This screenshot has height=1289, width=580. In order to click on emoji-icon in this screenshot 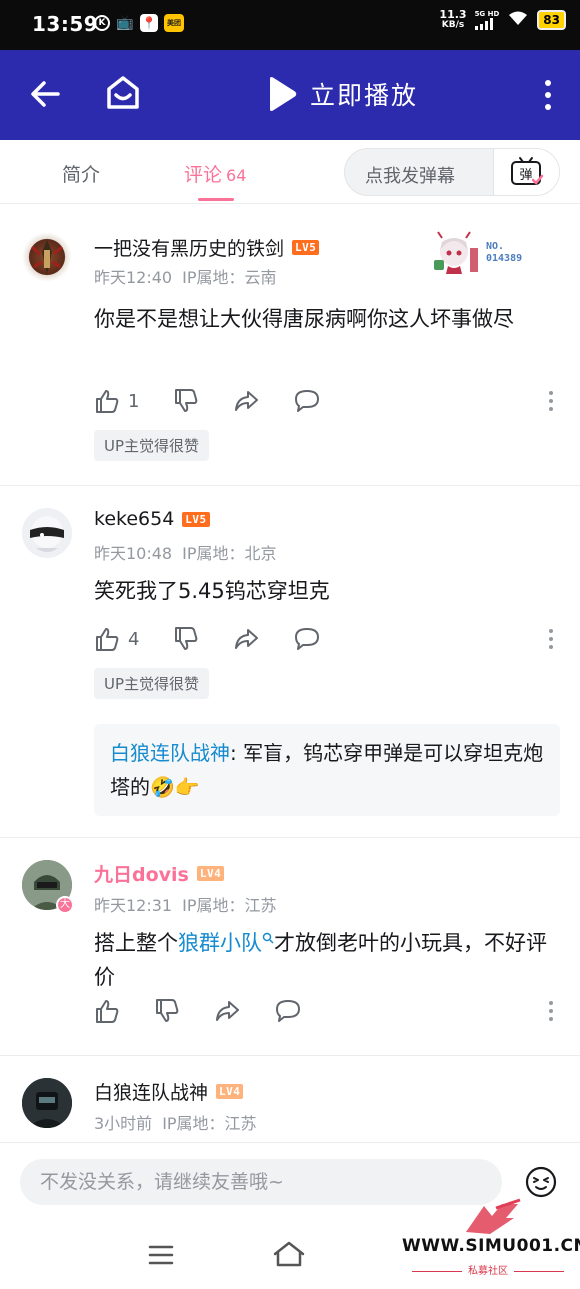, I will do `click(541, 1182)`.